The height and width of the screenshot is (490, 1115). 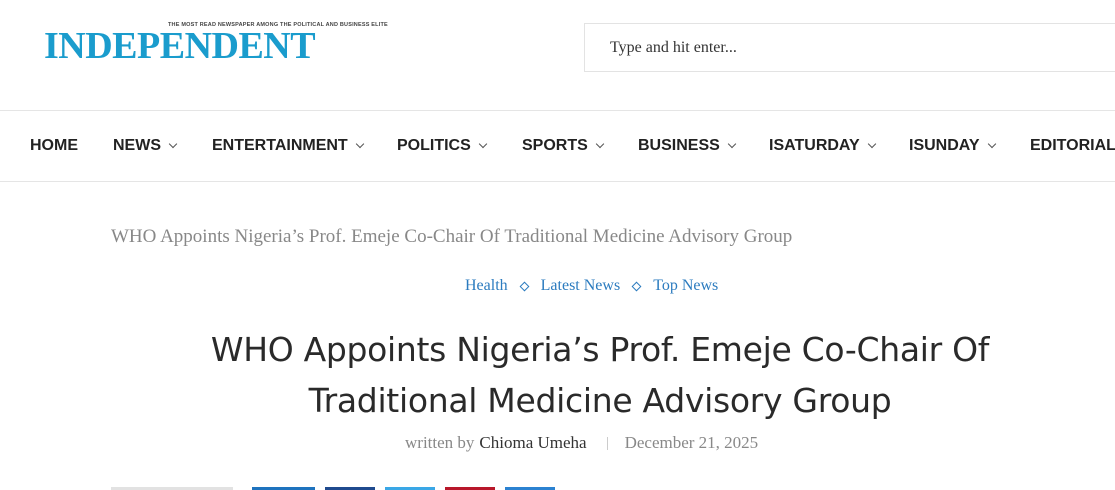 I want to click on publish-date: December 21, 2025, so click(x=691, y=442).